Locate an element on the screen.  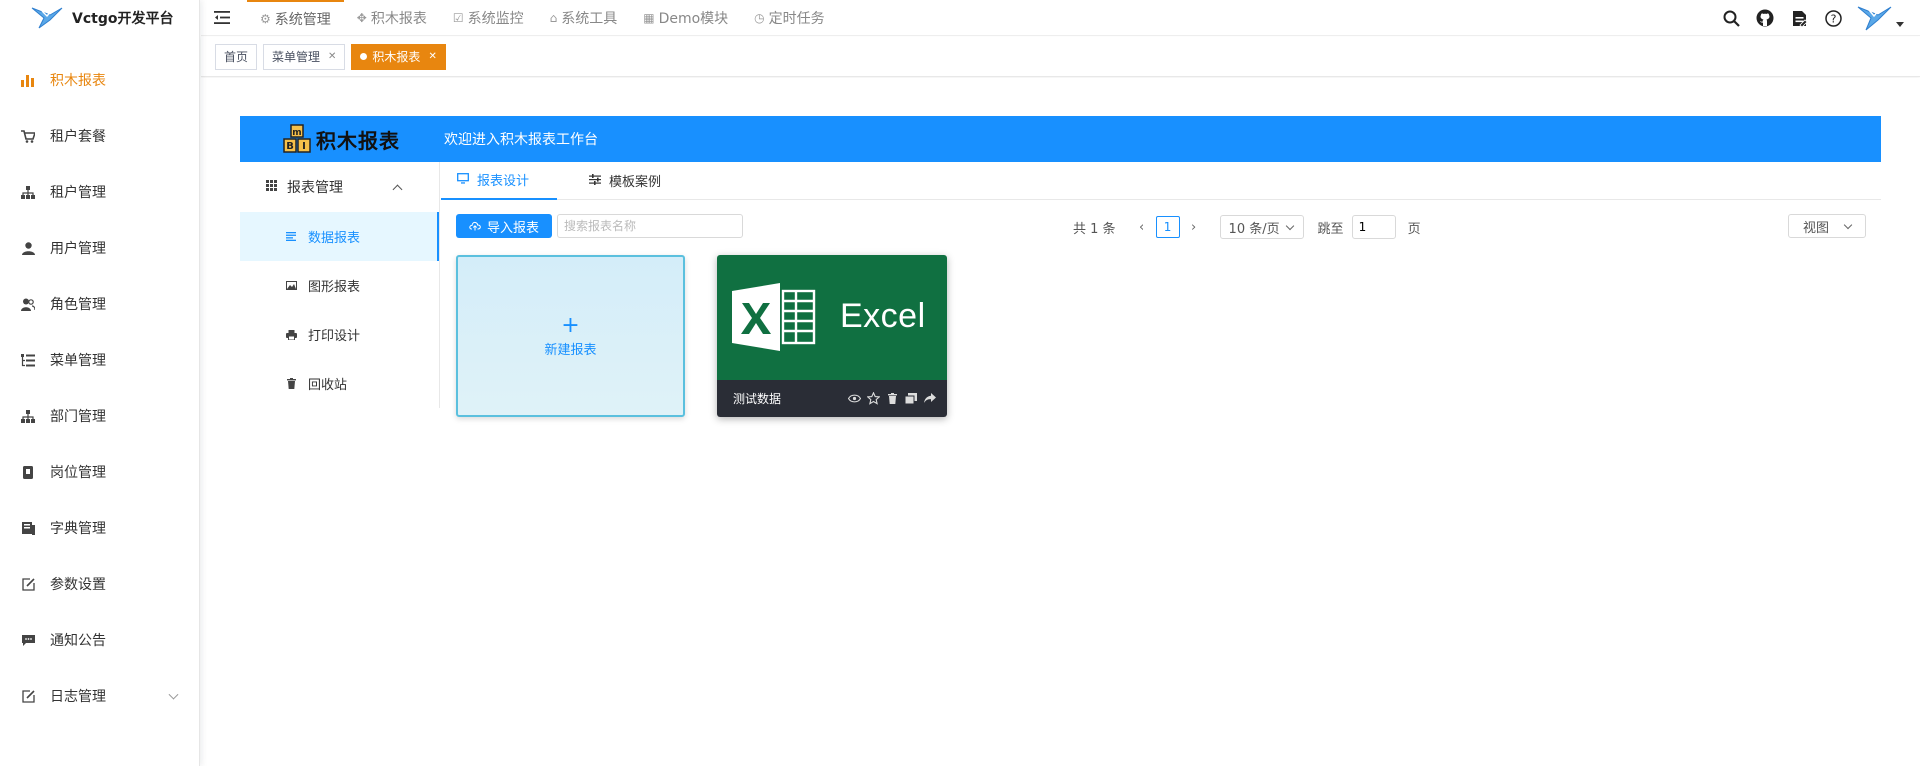
sidebar-item-label: 用户管理 is located at coordinates (78, 249).